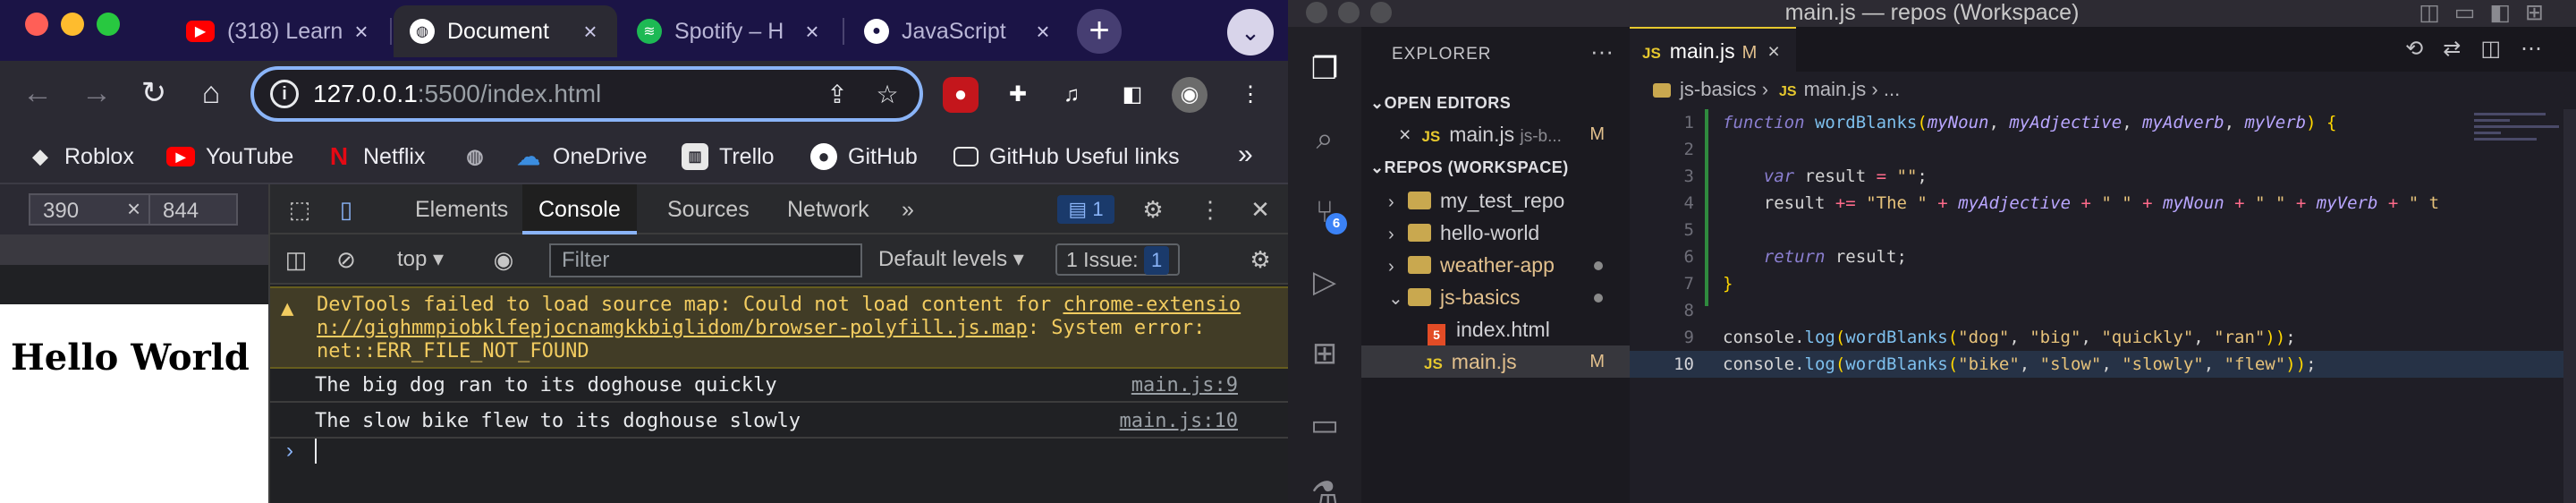 This screenshot has width=2576, height=503. I want to click on viewport-gutter, so click(134, 284).